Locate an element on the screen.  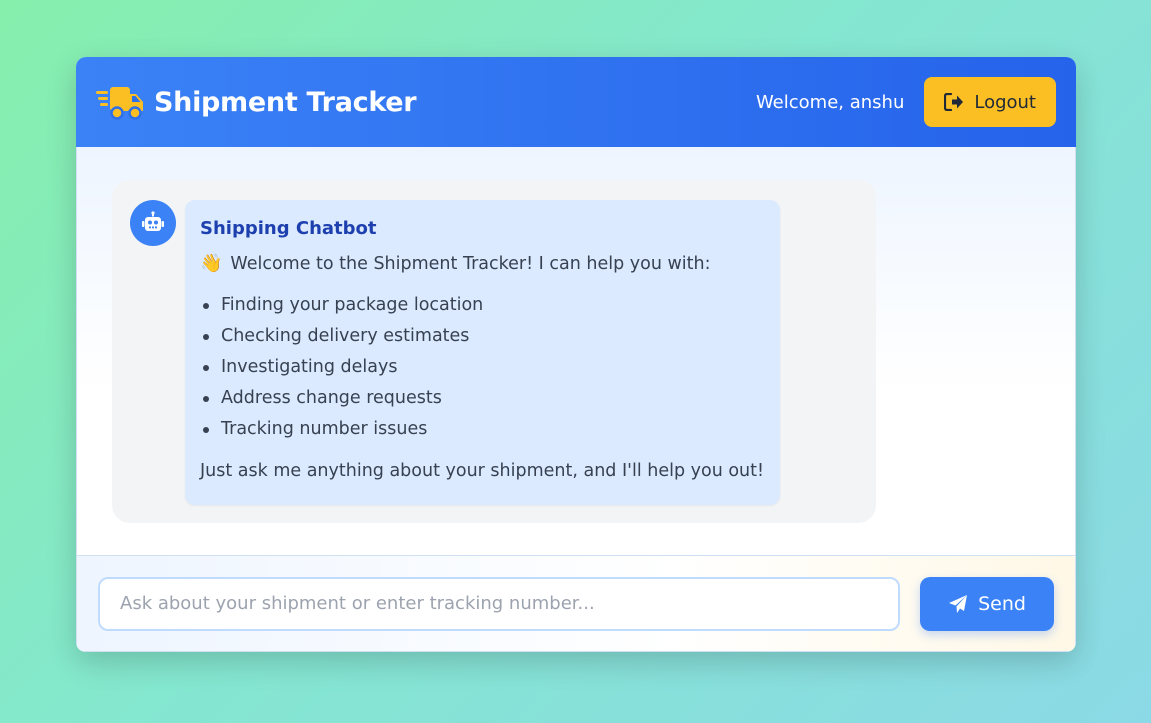
header-right: Welcome, anshu Logout is located at coordinates (906, 102).